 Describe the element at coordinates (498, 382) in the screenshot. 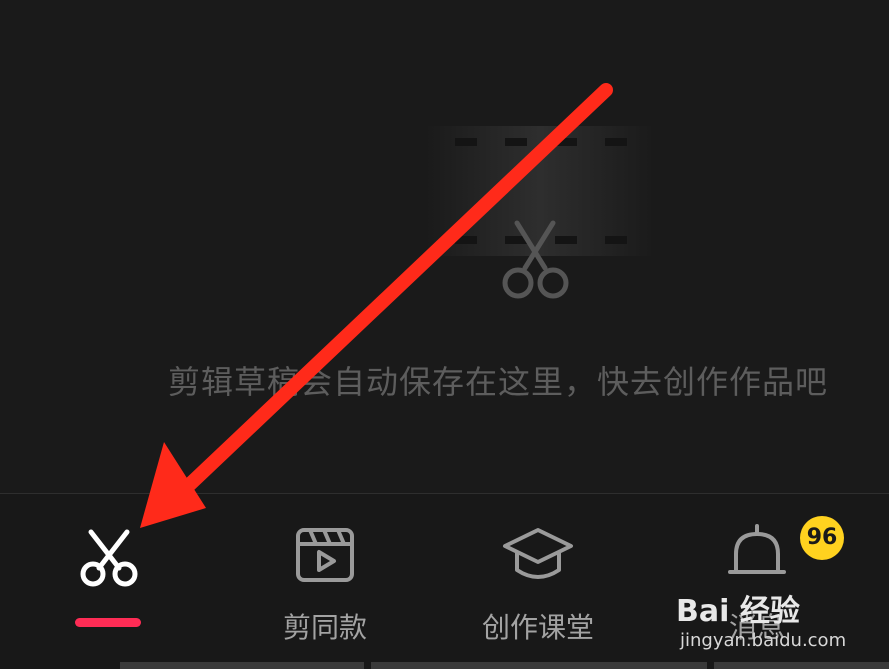

I see `empty-drafts-message: 剪辑草稿会自动保存在这里，快去创作作品吧` at that location.